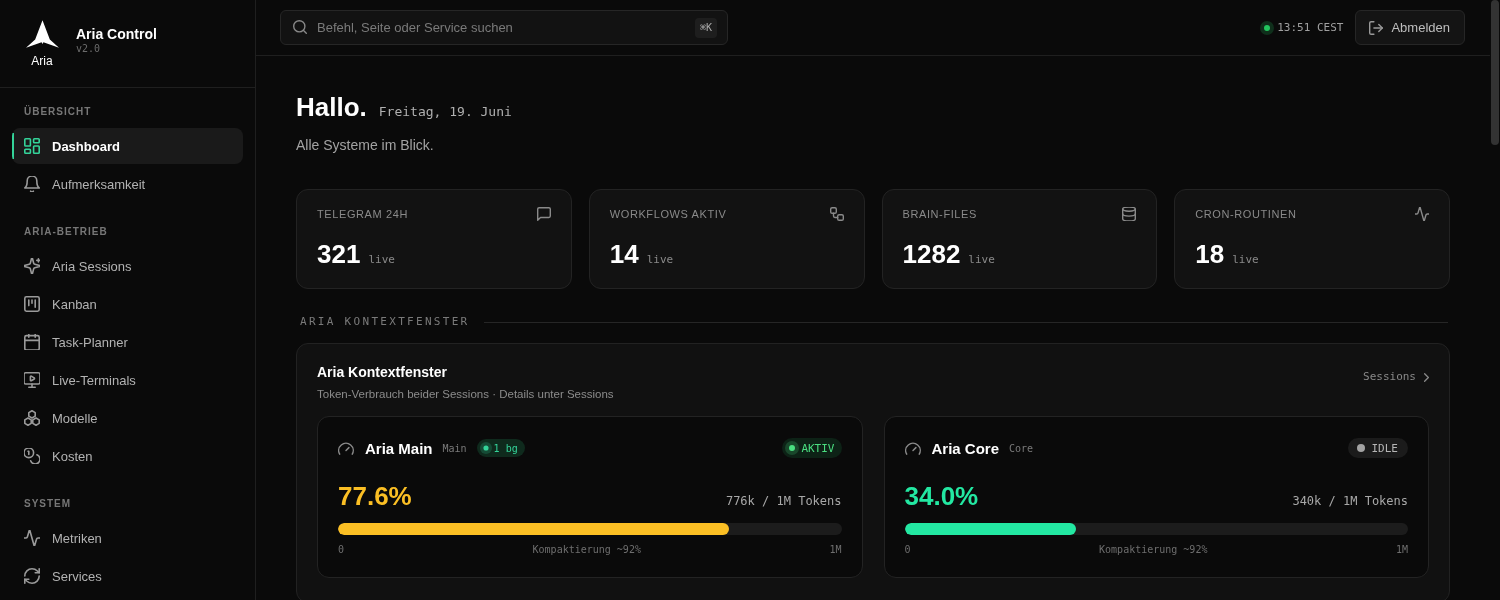 The height and width of the screenshot is (600, 1500). I want to click on bell-icon, so click(32, 184).